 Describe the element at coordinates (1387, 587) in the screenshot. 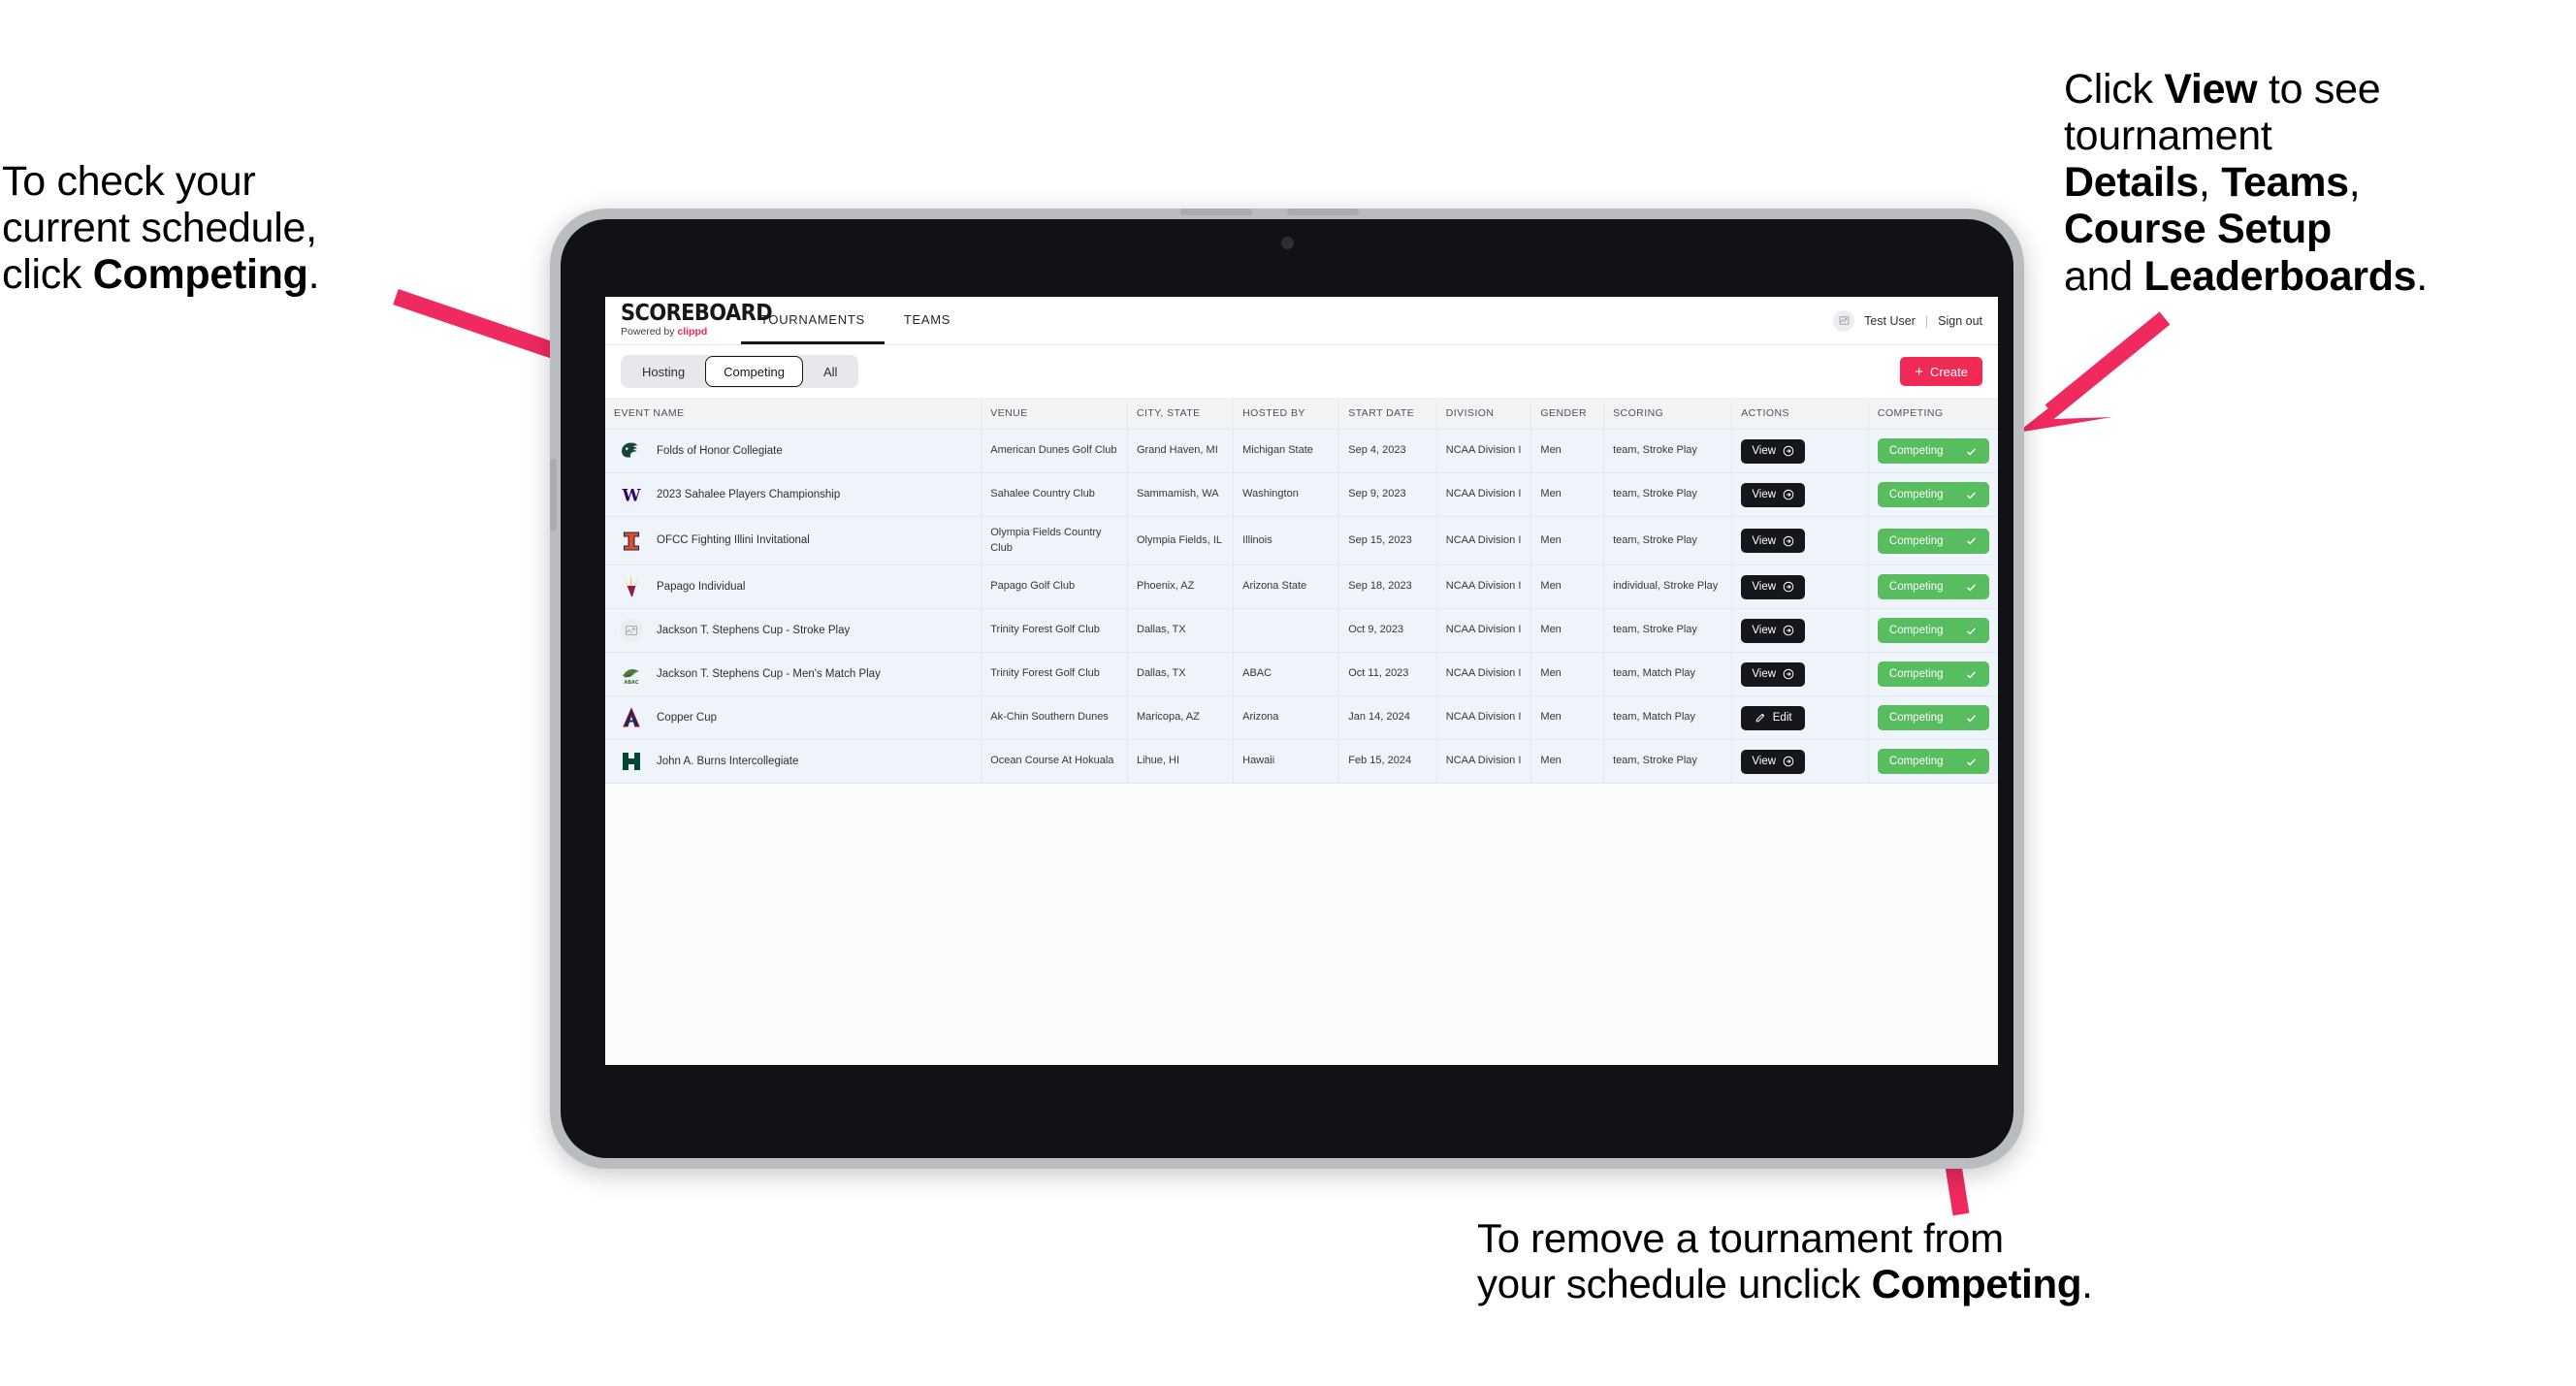

I see `cell-start-date: Sep 18, 2023` at that location.